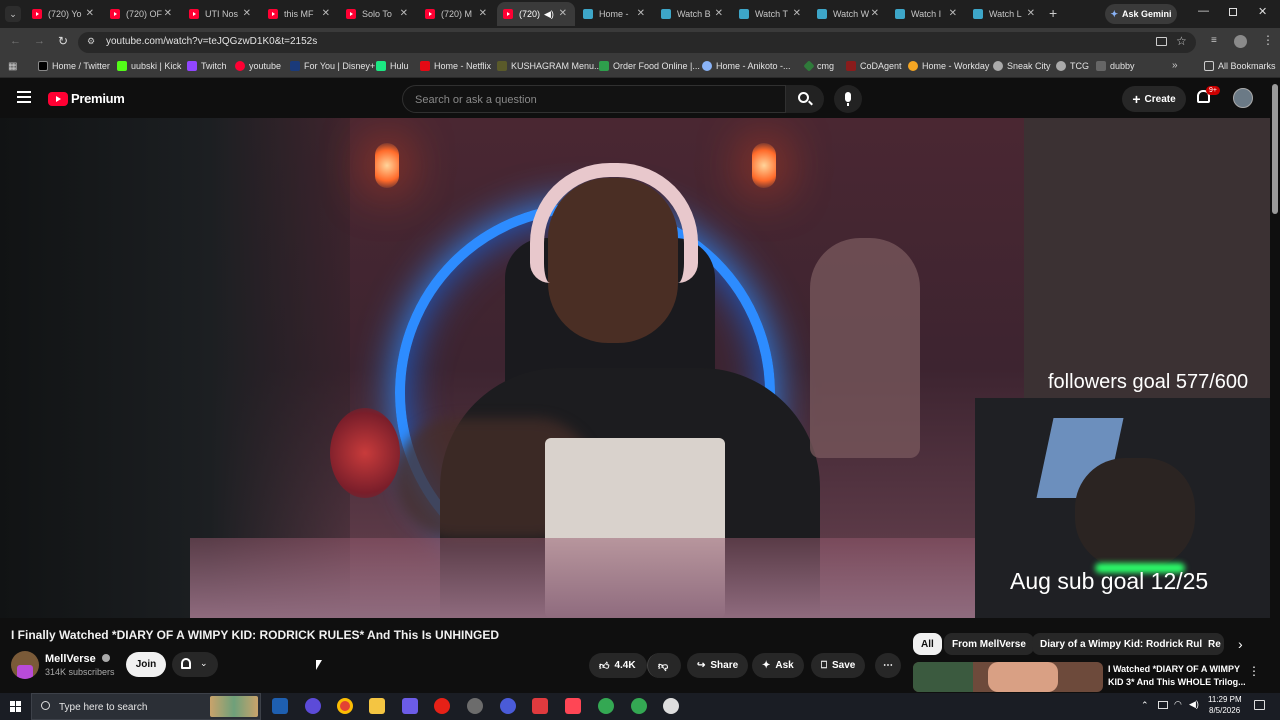 The image size is (1280, 720). Describe the element at coordinates (1214, 40) in the screenshot. I see `reading-list-icon: ≡` at that location.